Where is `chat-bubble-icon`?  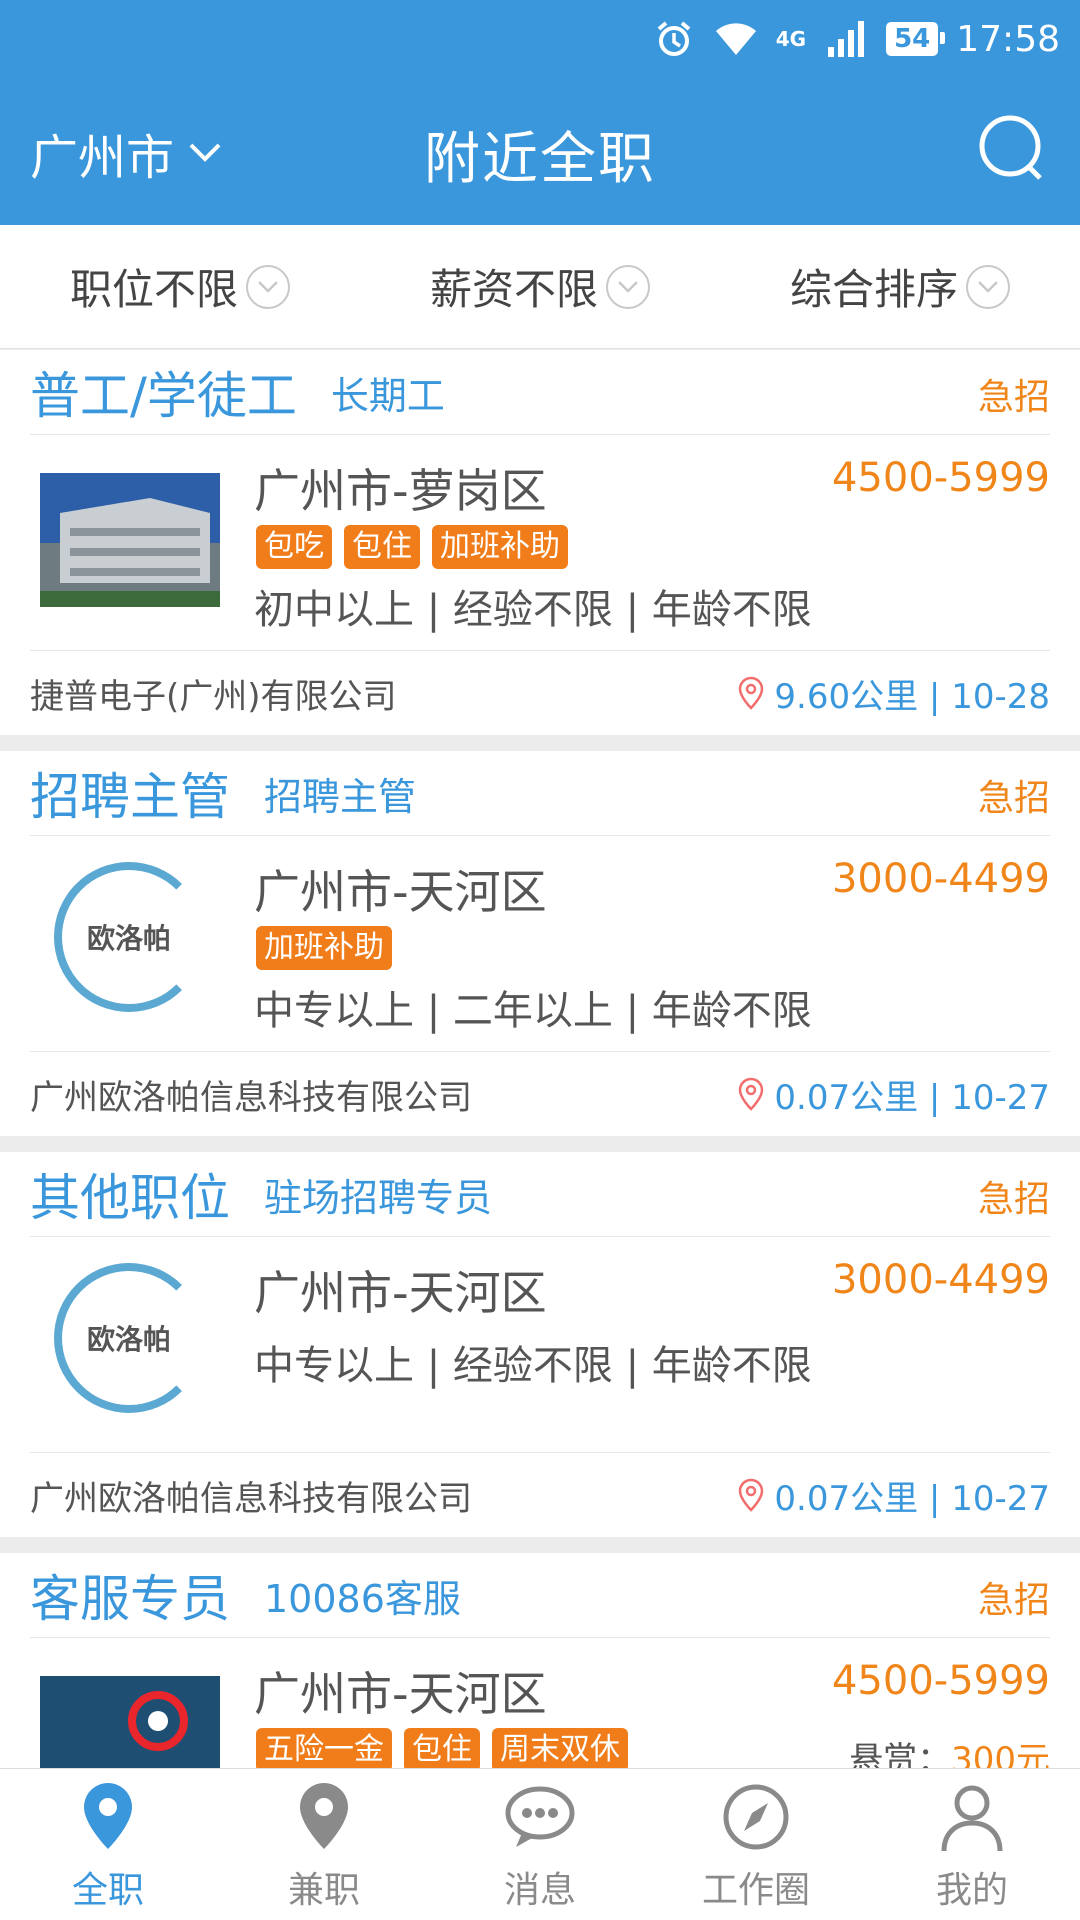 chat-bubble-icon is located at coordinates (540, 1816).